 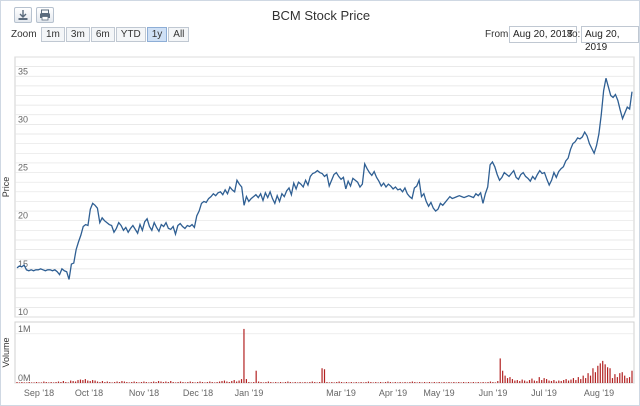 I want to click on x-axis-tick-label: Aug '19, so click(x=599, y=393).